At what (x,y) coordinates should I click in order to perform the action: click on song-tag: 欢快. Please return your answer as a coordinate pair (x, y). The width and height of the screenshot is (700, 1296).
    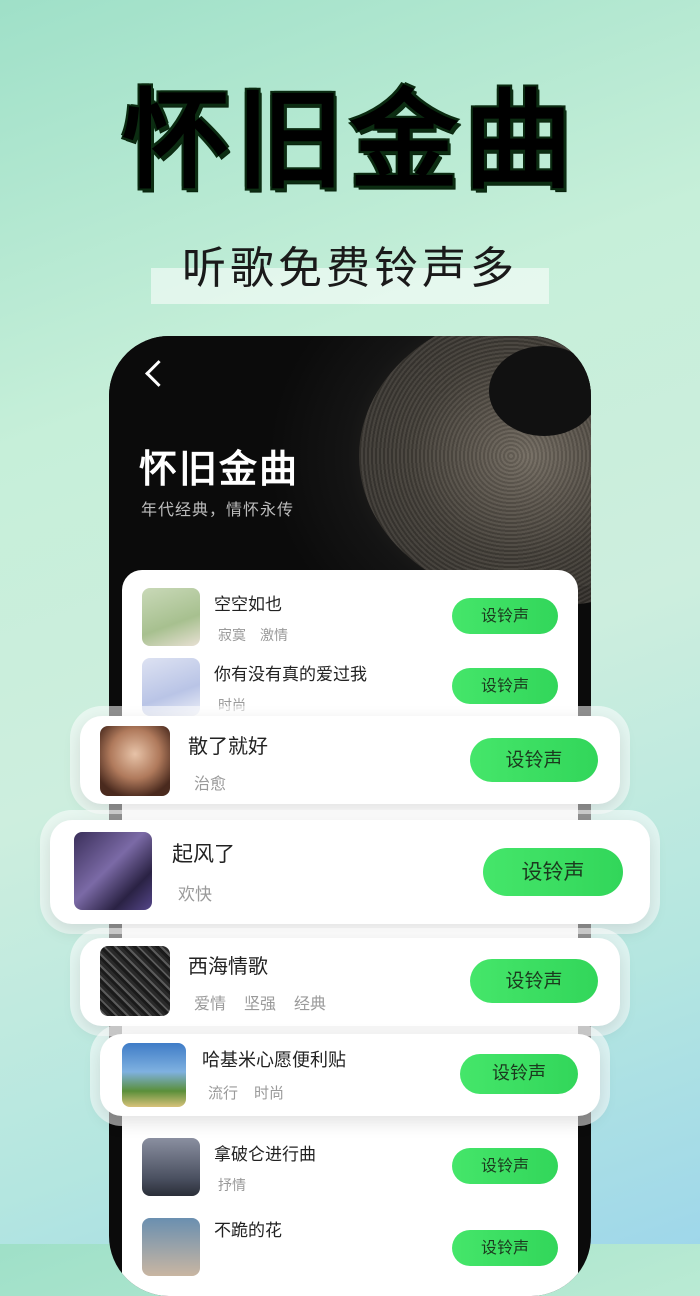
    Looking at the image, I should click on (195, 895).